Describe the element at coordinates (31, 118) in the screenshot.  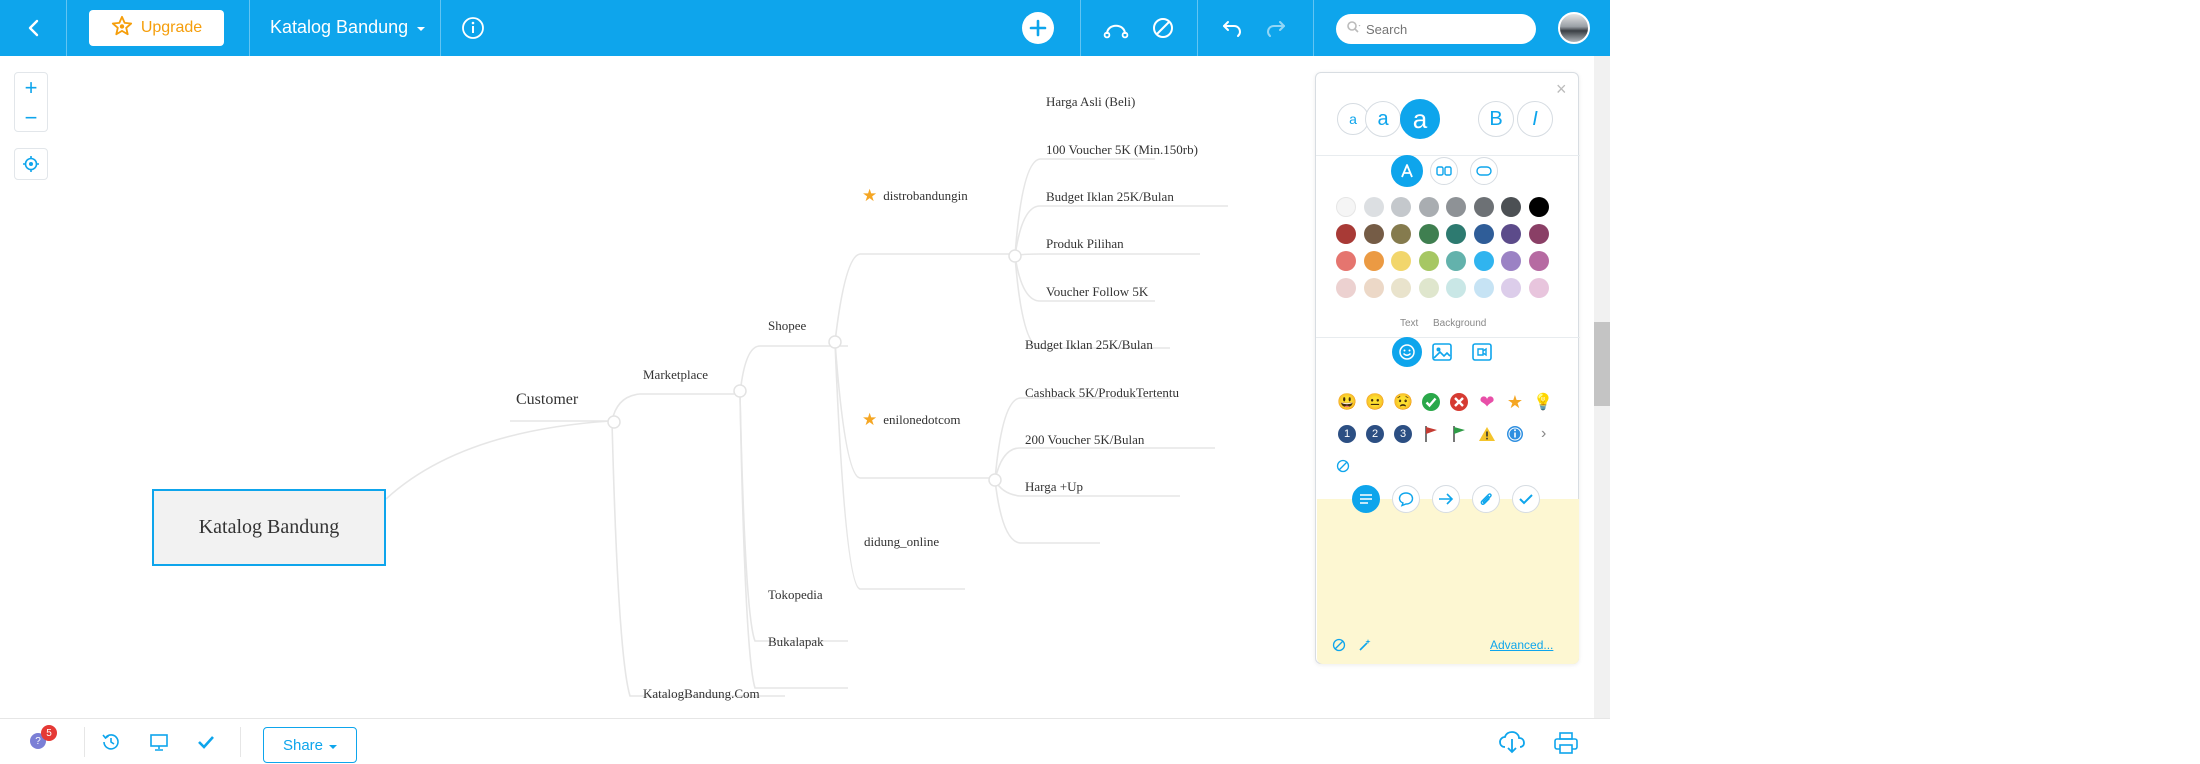
I see `zoom-out-icon: −` at that location.